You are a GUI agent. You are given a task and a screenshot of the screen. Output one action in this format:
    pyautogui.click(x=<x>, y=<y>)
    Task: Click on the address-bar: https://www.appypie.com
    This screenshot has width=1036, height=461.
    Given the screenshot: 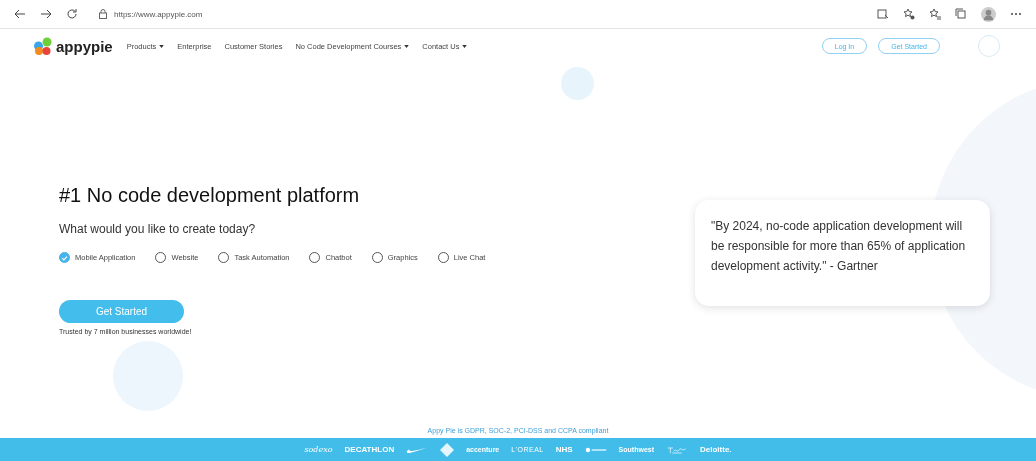 What is the action you would take?
    pyautogui.click(x=158, y=14)
    